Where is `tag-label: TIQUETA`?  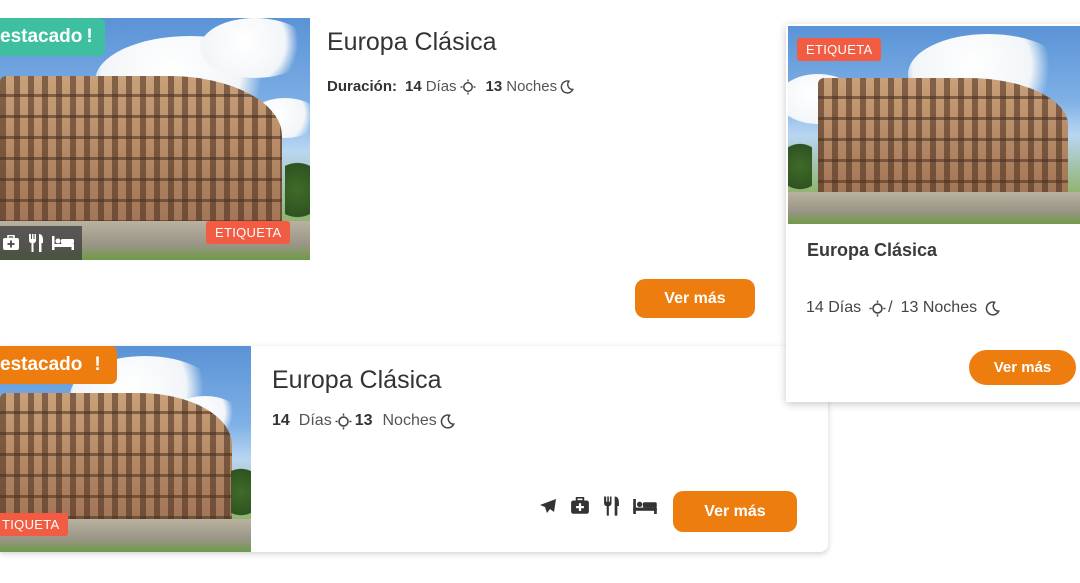
tag-label: TIQUETA is located at coordinates (34, 524).